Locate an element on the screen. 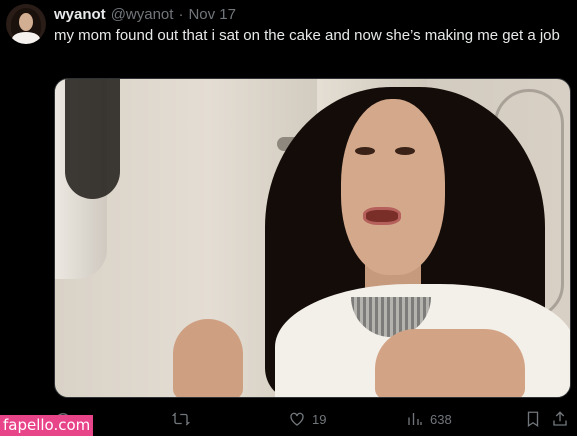  share-icon is located at coordinates (560, 418).